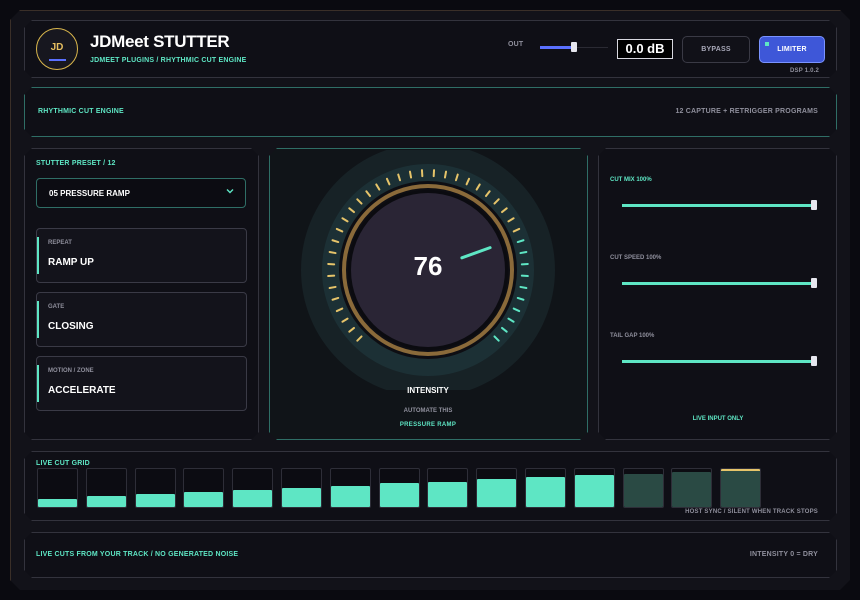  What do you see at coordinates (71, 262) in the screenshot?
I see `param-value: RAMP UP` at bounding box center [71, 262].